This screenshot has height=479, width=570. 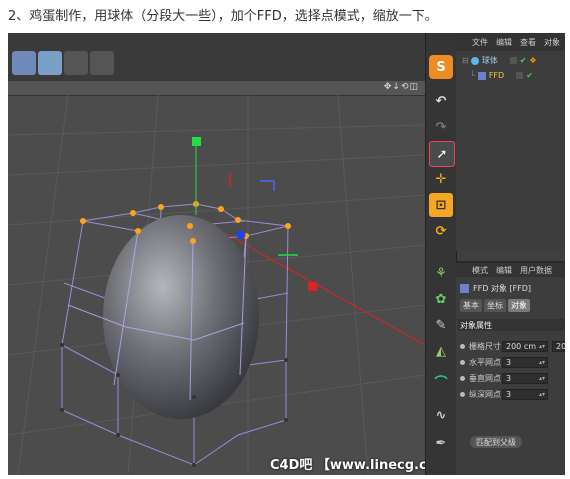 I want to click on menu-mode: 模式, so click(x=480, y=270).